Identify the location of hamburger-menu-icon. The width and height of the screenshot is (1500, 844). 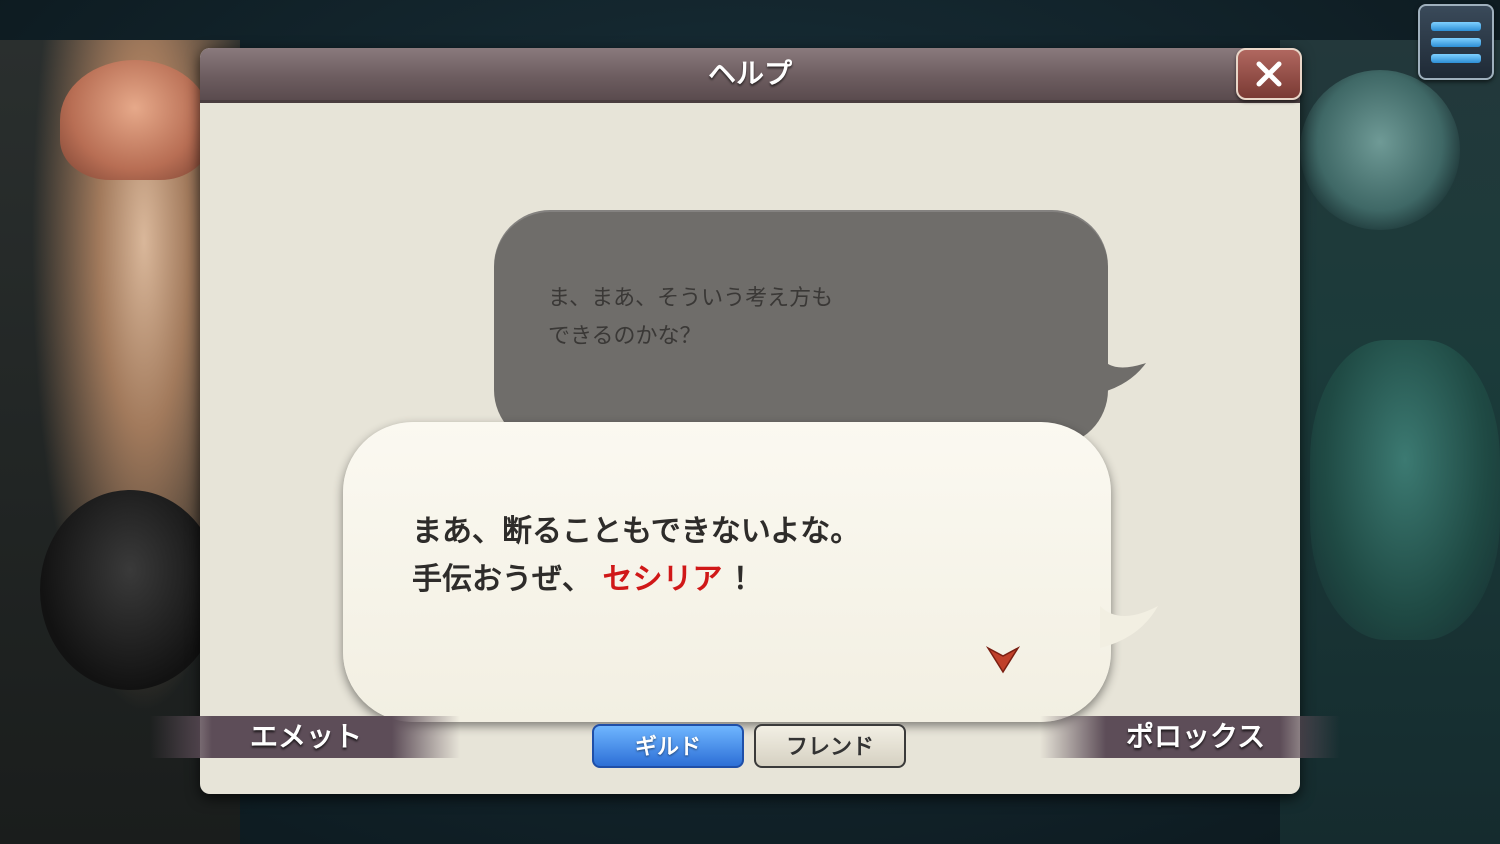
(1456, 26).